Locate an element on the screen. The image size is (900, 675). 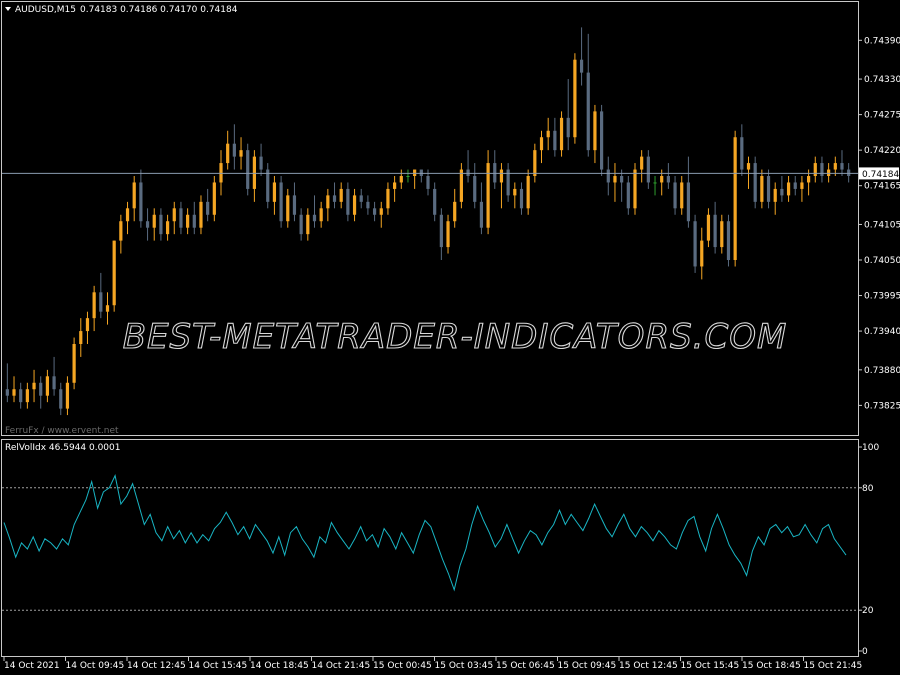
time-tick-label: 14 Oct 15:45 is located at coordinates (218, 666).